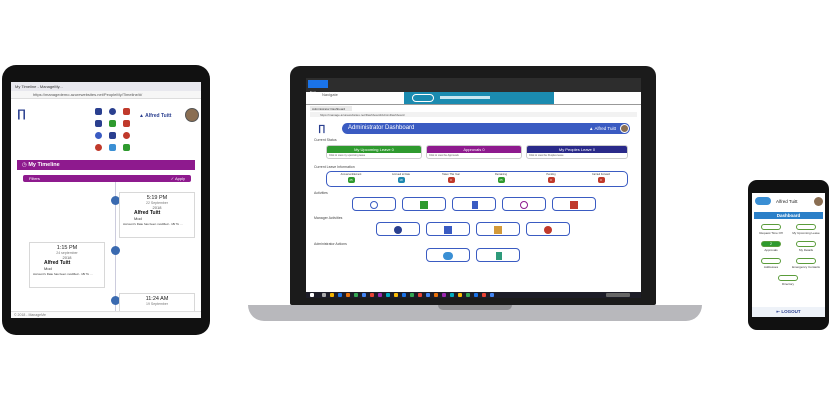 The height and width of the screenshot is (412, 830). What do you see at coordinates (381, 128) in the screenshot?
I see `page-title: Administrator Dashboard` at bounding box center [381, 128].